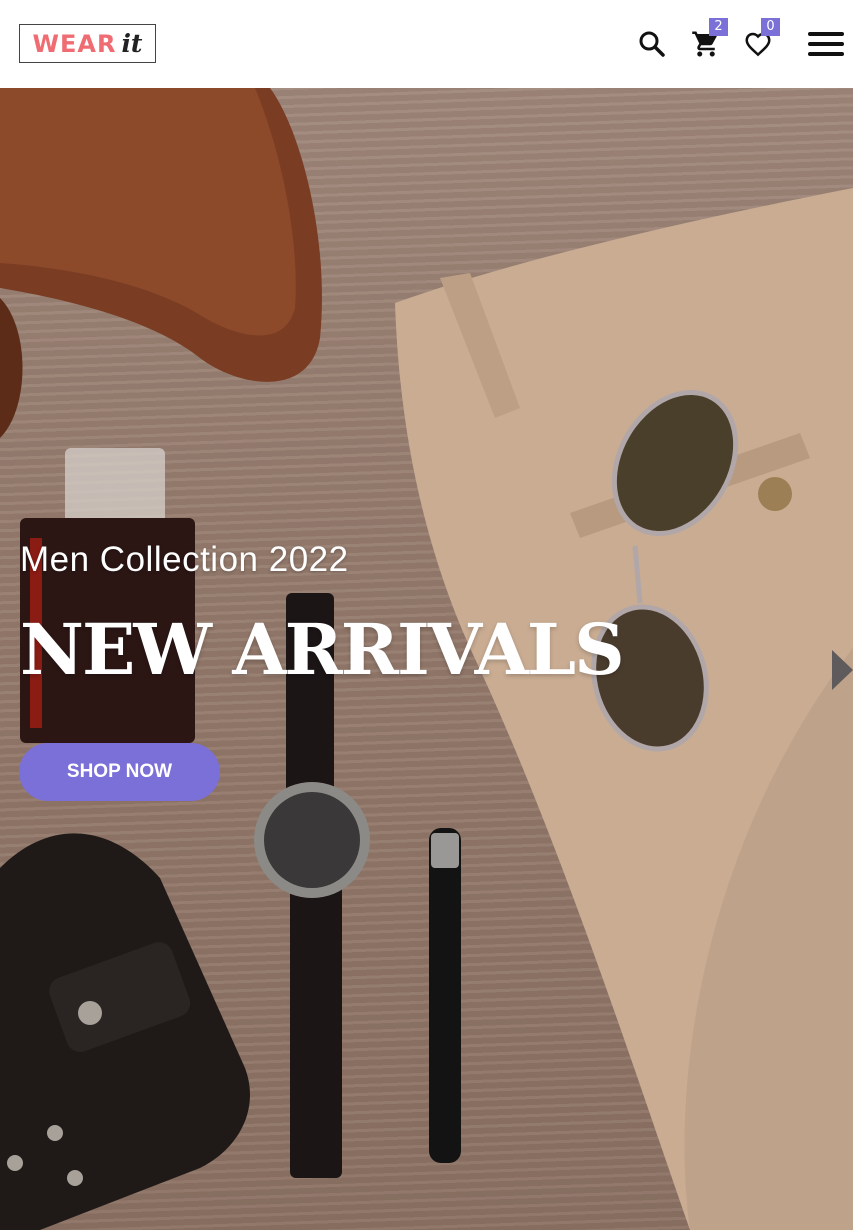 The width and height of the screenshot is (853, 1230). I want to click on next-arrow-icon, so click(842, 670).